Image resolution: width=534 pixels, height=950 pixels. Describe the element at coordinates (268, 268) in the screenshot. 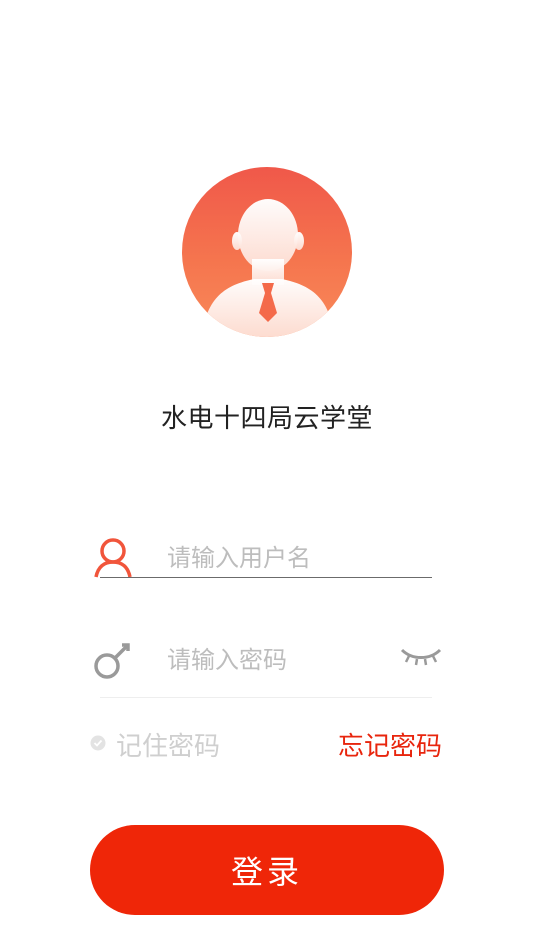

I see `user-silhouette-icon` at that location.